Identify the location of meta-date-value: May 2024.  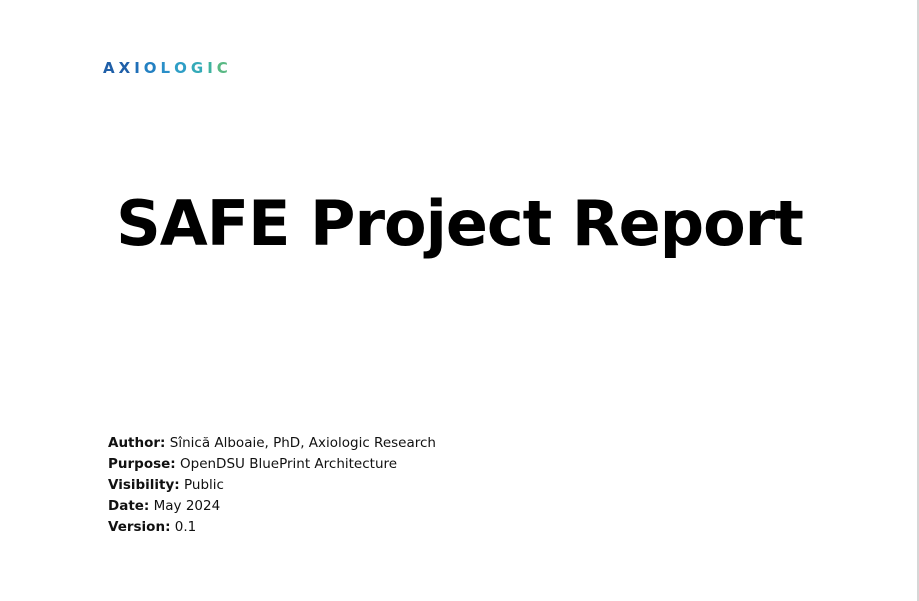
(187, 506).